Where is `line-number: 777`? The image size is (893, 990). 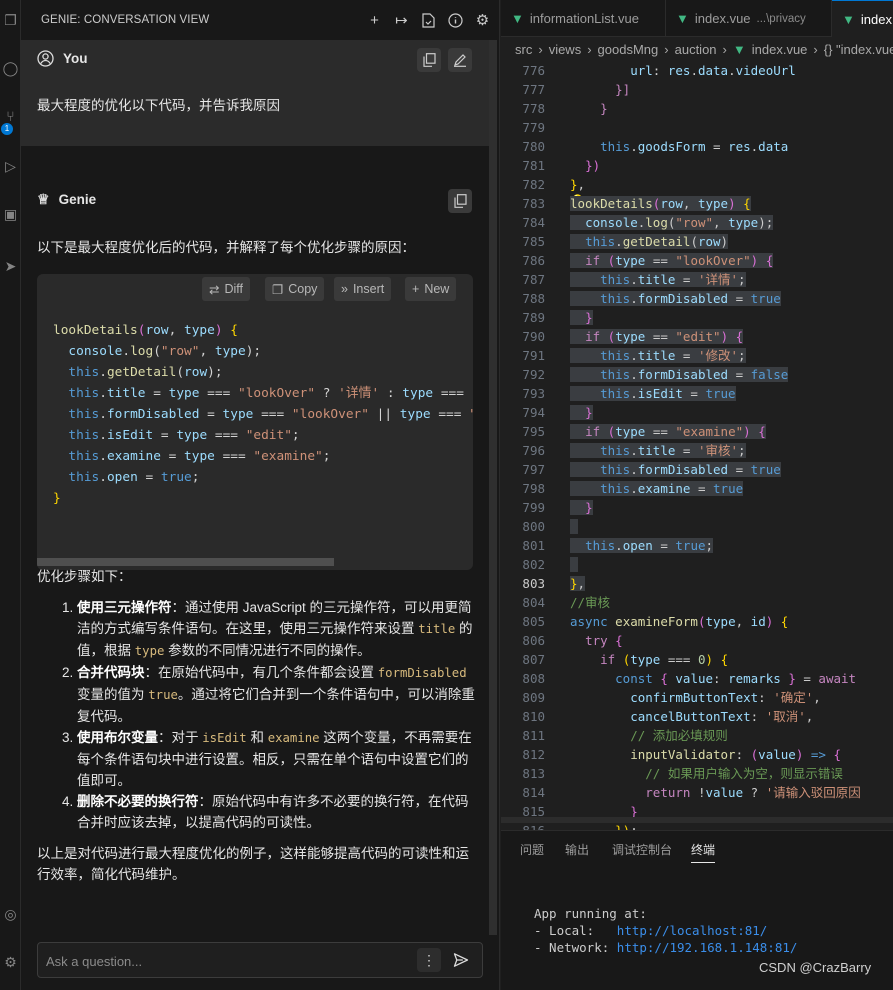 line-number: 777 is located at coordinates (533, 89).